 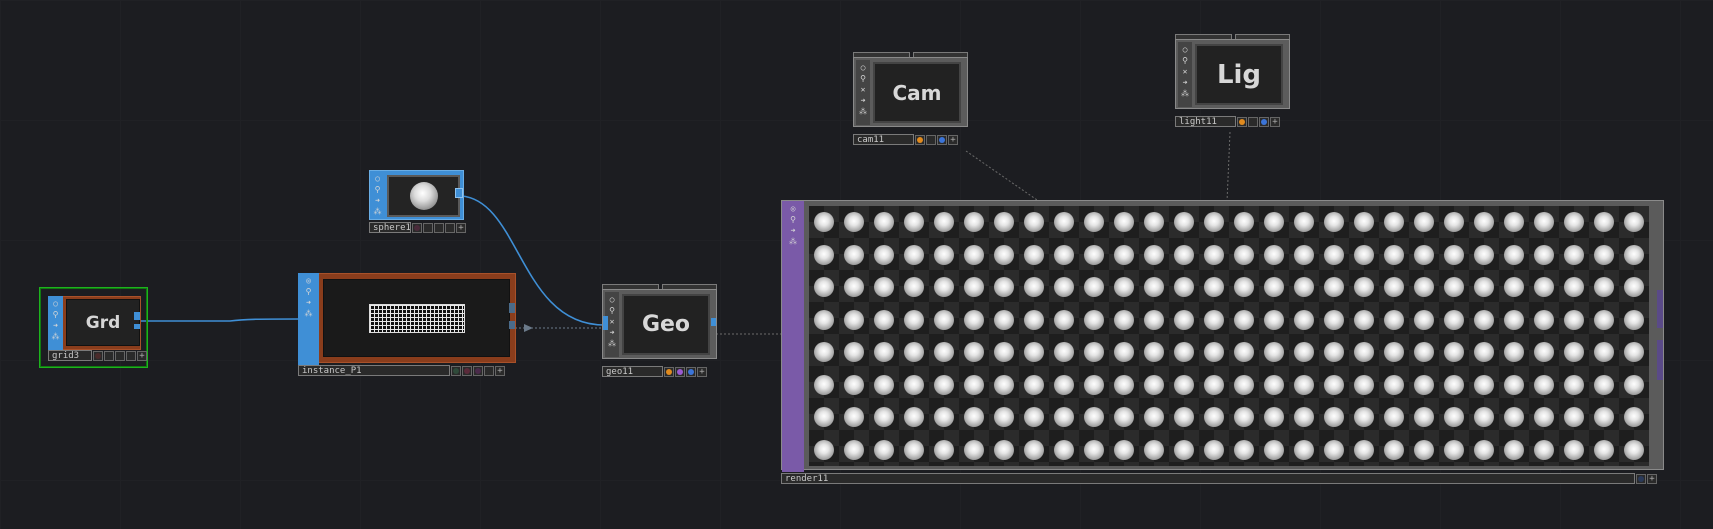 What do you see at coordinates (512, 308) in the screenshot?
I see `instance-output-connector` at bounding box center [512, 308].